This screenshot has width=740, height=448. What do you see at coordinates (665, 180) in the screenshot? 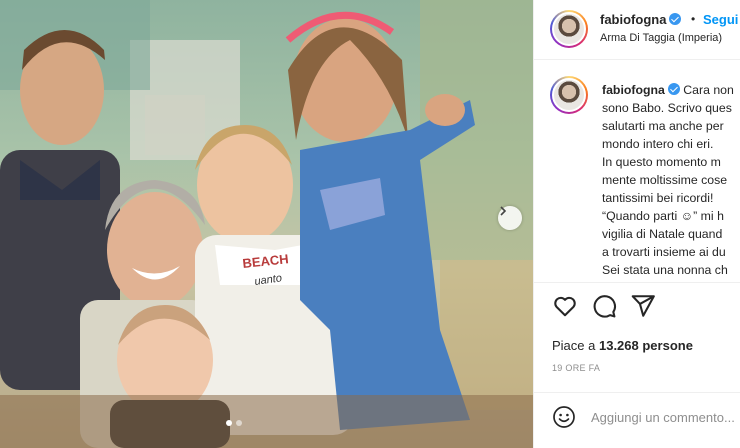
I see `caption-line: mente moltissime cose` at bounding box center [665, 180].